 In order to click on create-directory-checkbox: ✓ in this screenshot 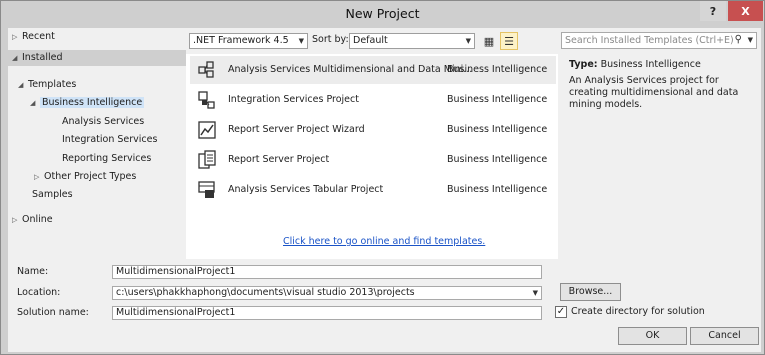, I will do `click(561, 312)`.